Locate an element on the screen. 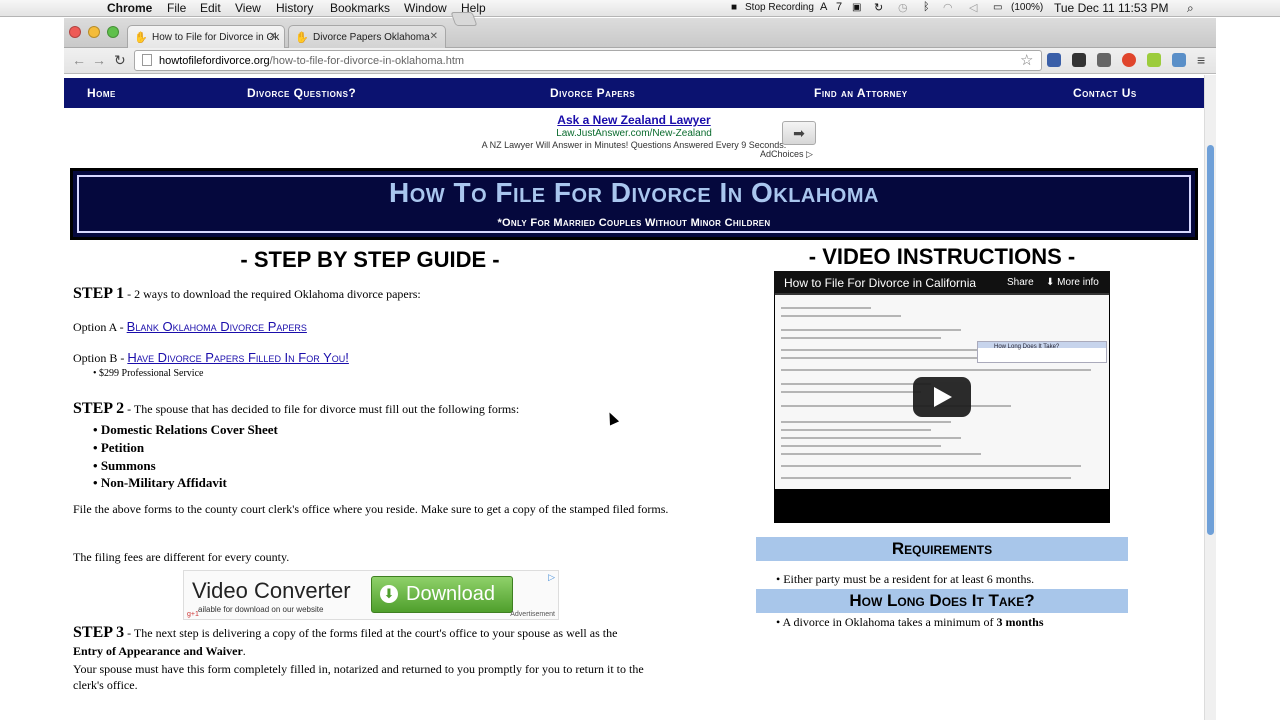 The width and height of the screenshot is (1280, 720). menu-history: History is located at coordinates (294, 8).